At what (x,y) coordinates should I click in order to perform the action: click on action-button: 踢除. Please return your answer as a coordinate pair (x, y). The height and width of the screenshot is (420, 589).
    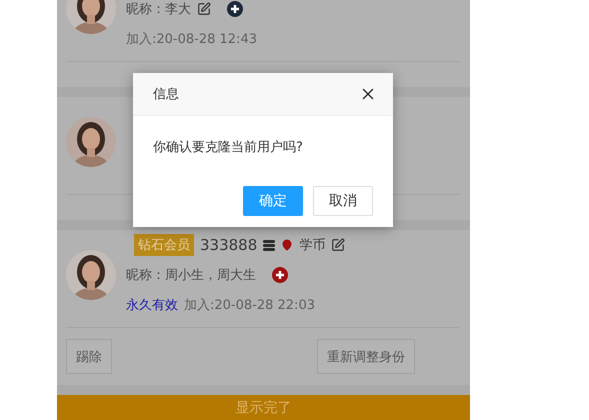
    Looking at the image, I should click on (89, 356).